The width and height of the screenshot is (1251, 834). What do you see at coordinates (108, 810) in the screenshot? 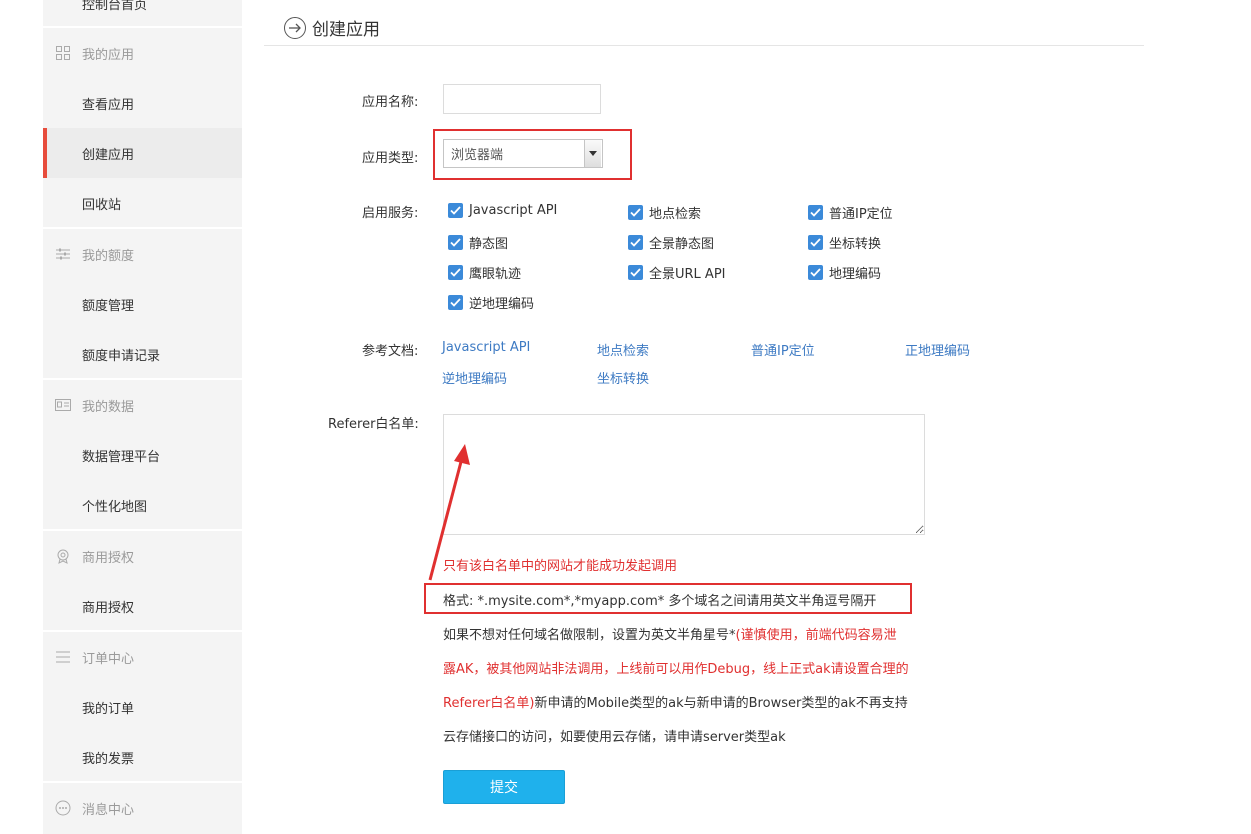
I see `sidebar-group-label: 消息中心` at bounding box center [108, 810].